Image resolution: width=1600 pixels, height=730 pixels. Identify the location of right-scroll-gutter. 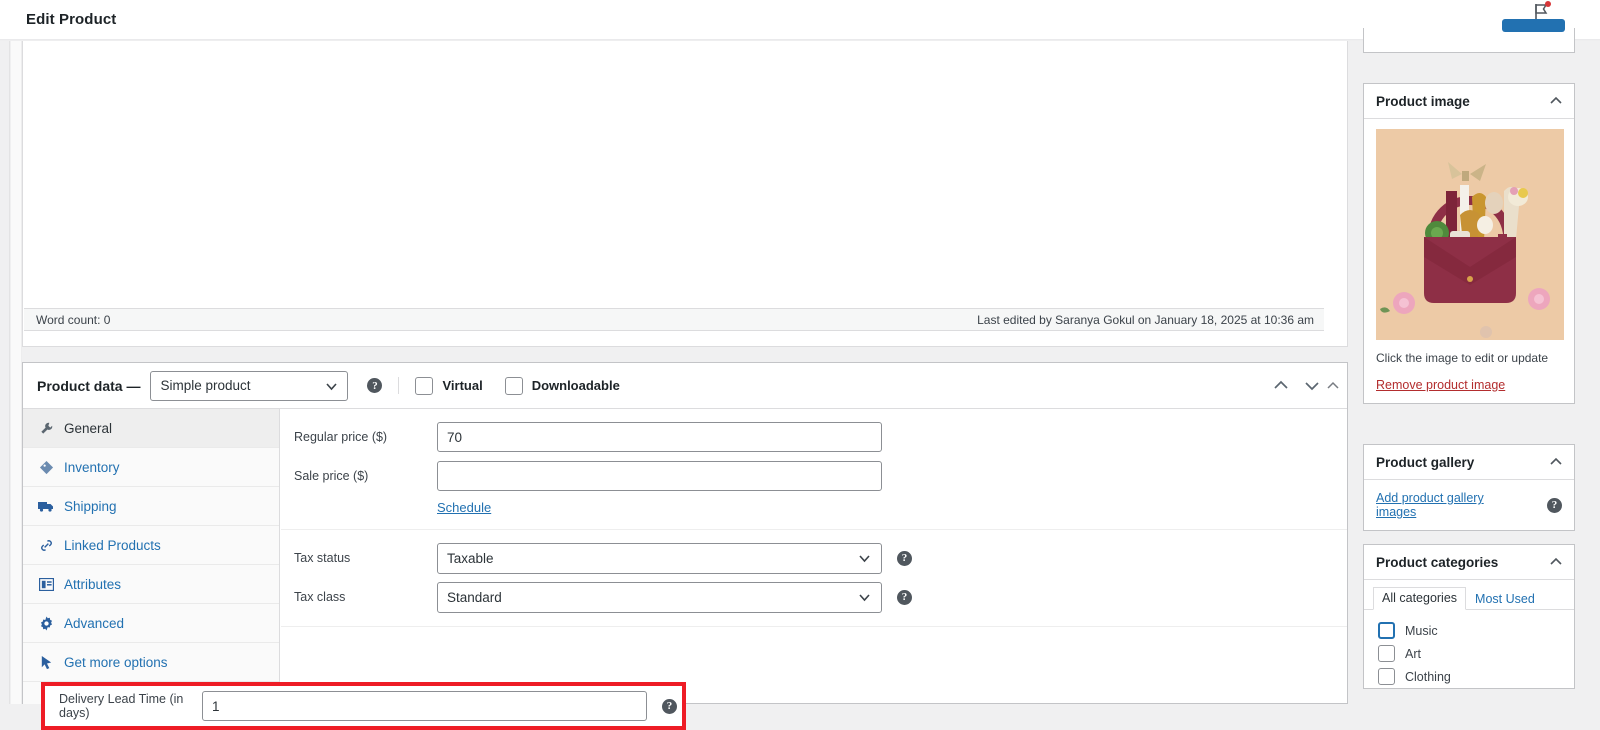
(1594, 372).